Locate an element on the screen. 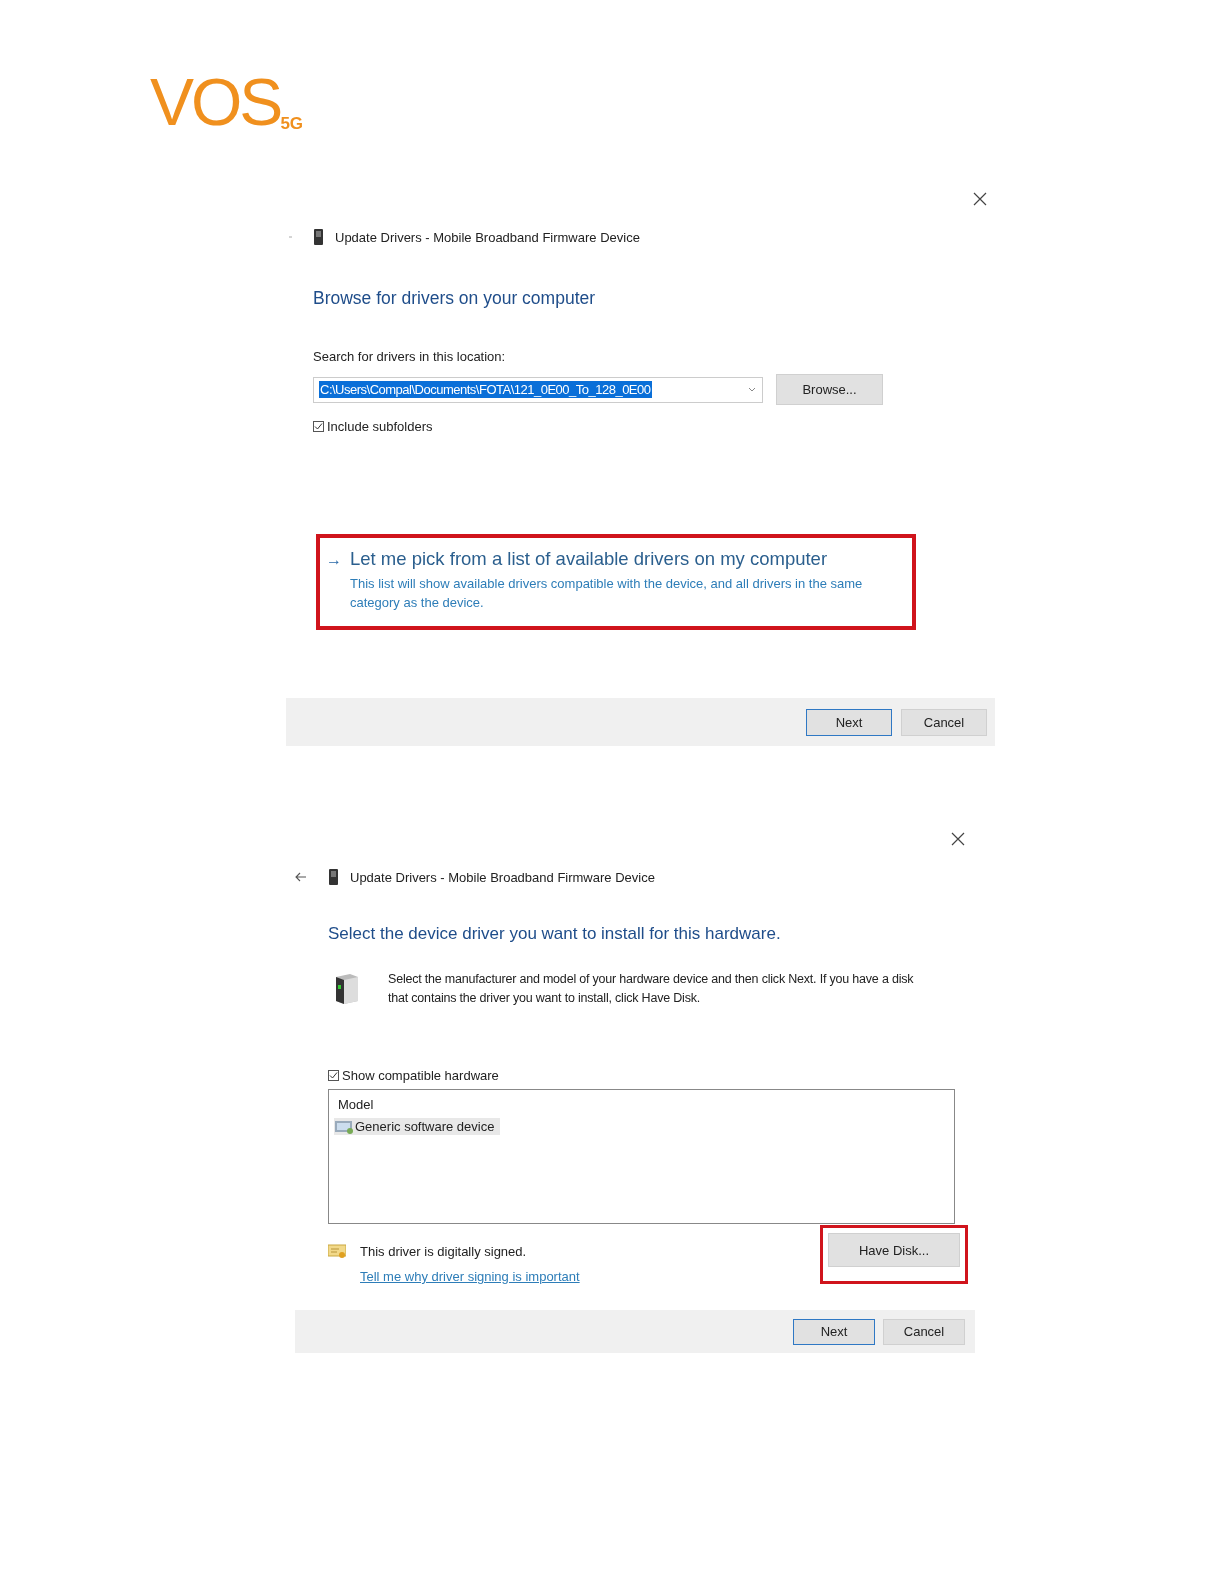  column-header: Model is located at coordinates (356, 1104).